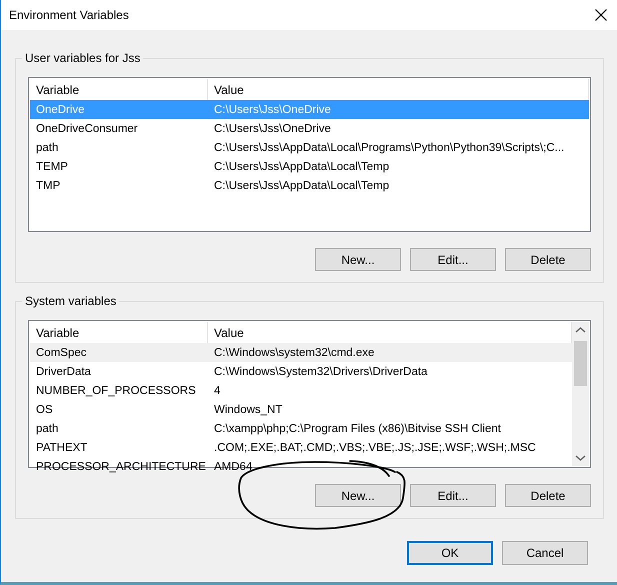  What do you see at coordinates (580, 394) in the screenshot?
I see `scrollbar` at bounding box center [580, 394].